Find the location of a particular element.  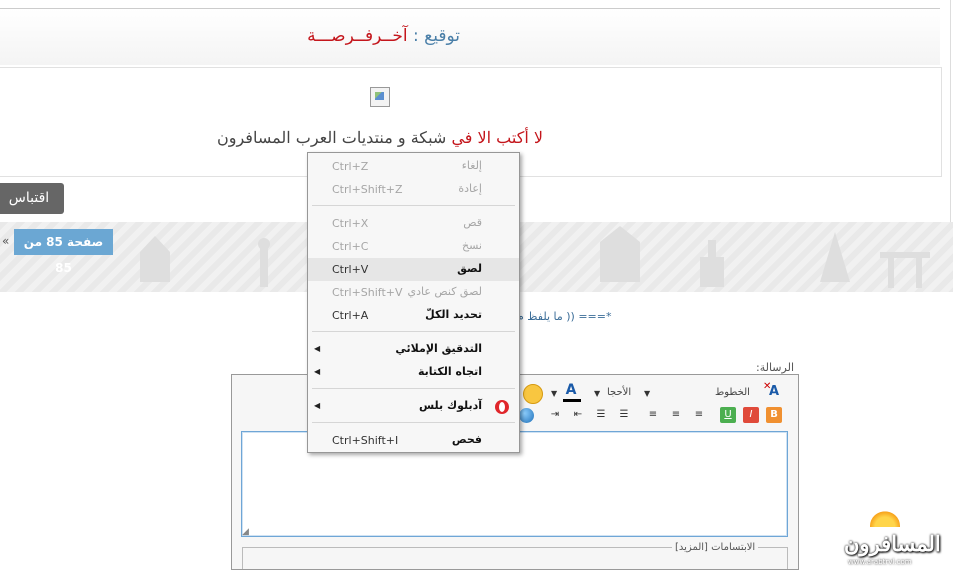

underline-icon: U is located at coordinates (728, 415).